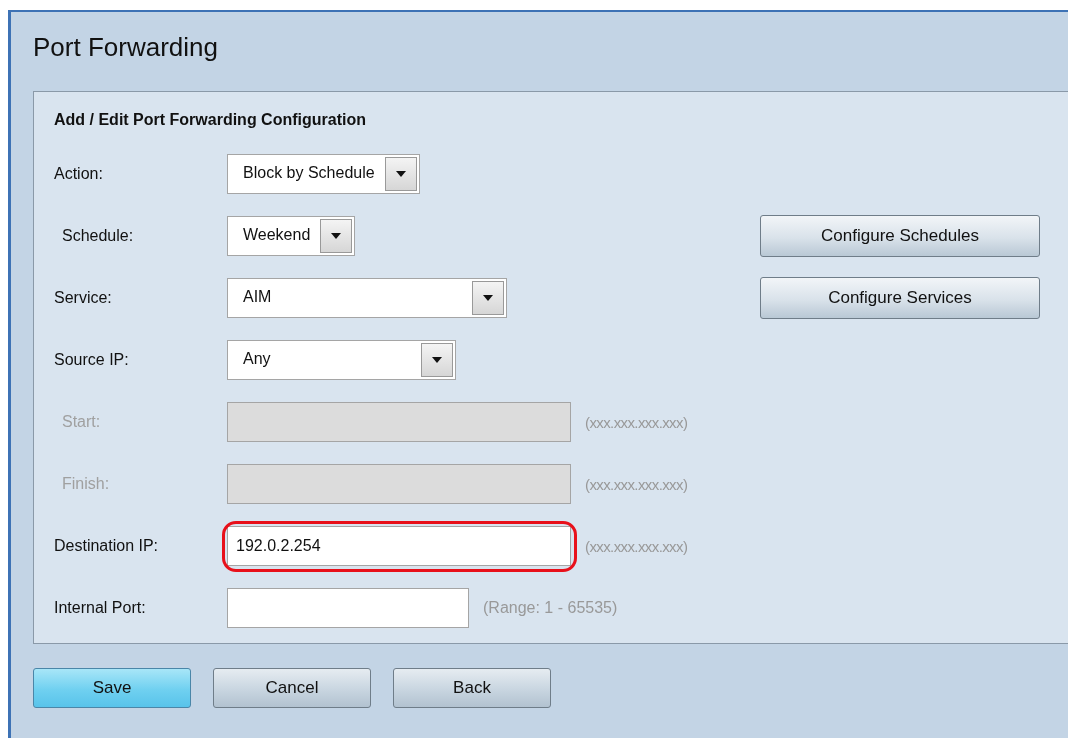 This screenshot has height=738, width=1068. Describe the element at coordinates (367, 298) in the screenshot. I see `dropdown: AIM` at that location.